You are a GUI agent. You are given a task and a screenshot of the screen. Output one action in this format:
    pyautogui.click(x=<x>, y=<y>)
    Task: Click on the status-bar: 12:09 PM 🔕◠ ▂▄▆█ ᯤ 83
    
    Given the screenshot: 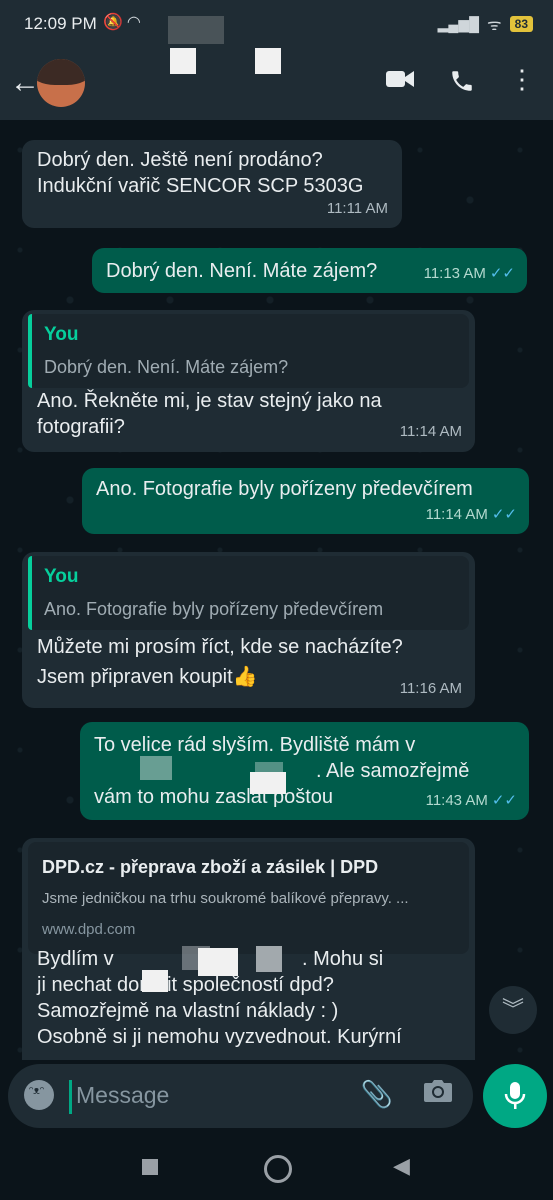 What is the action you would take?
    pyautogui.click(x=276, y=24)
    